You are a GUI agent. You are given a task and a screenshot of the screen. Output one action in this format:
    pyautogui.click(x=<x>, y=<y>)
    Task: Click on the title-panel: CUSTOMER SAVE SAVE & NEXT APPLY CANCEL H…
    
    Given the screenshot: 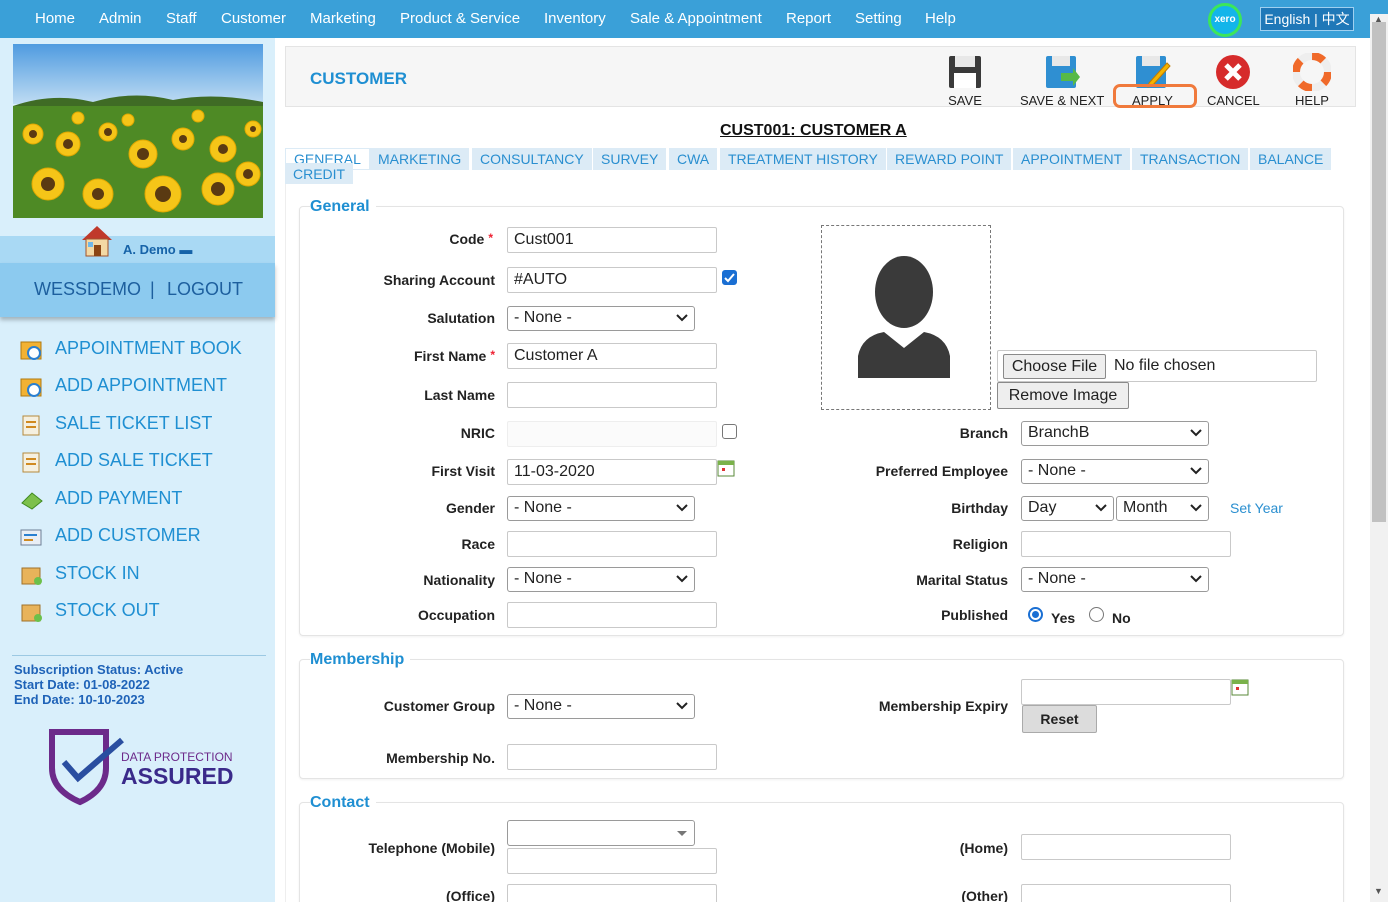 What is the action you would take?
    pyautogui.click(x=820, y=77)
    